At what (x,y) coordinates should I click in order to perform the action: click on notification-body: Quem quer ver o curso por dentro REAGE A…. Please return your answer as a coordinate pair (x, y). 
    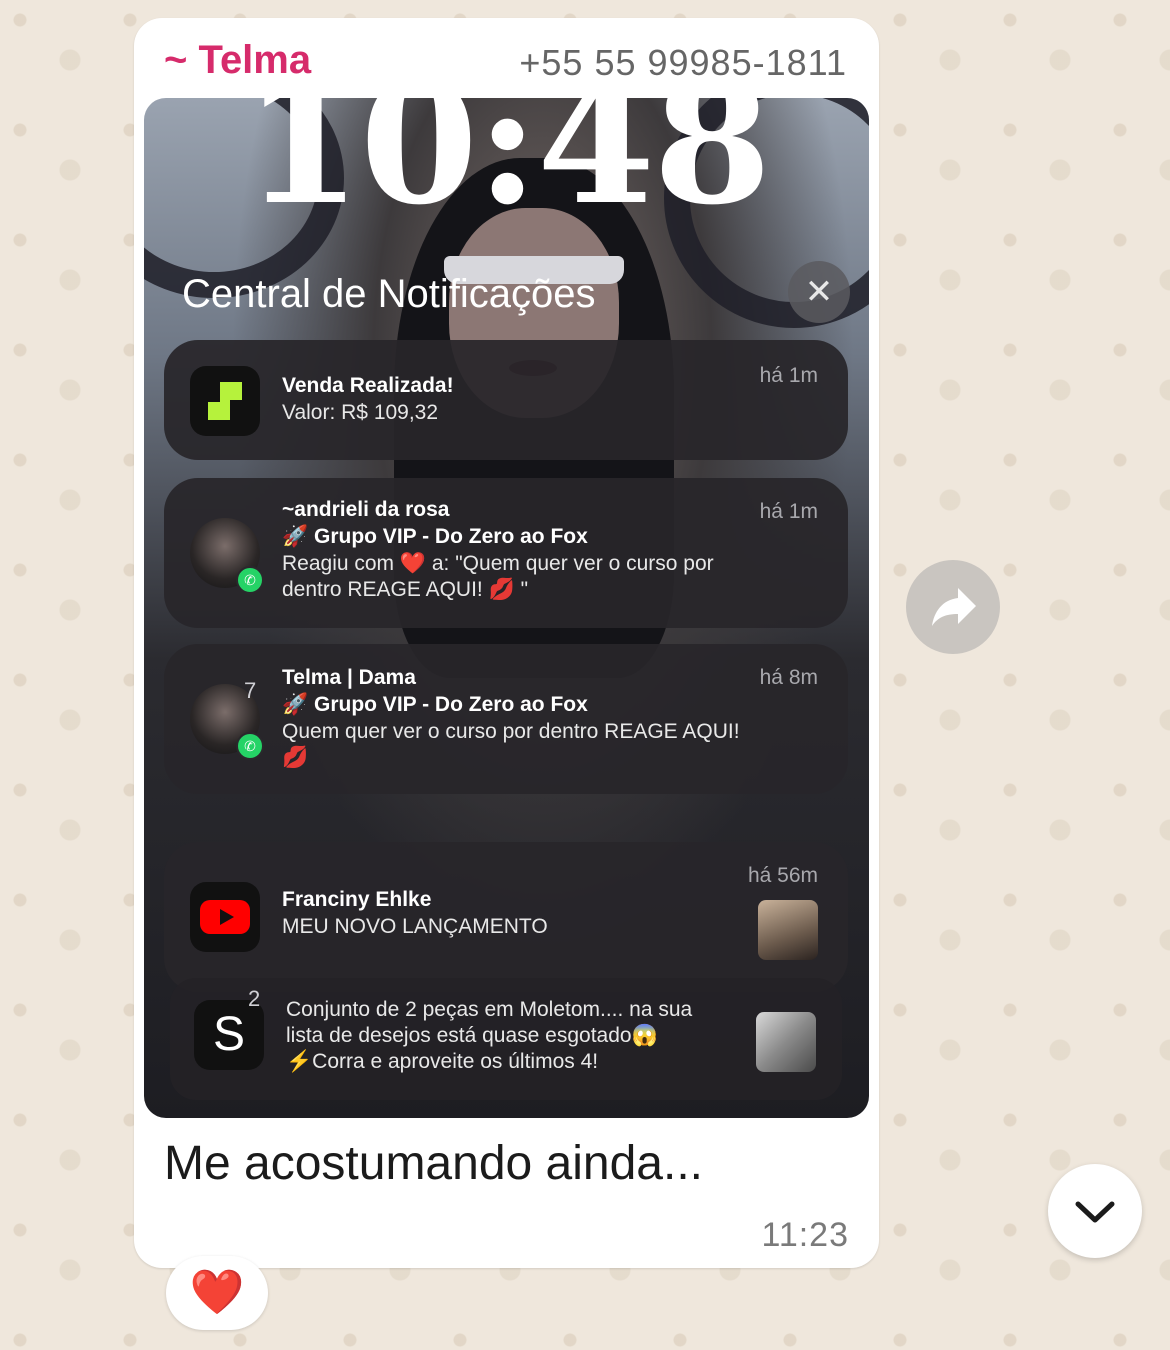
    Looking at the image, I should click on (511, 731).